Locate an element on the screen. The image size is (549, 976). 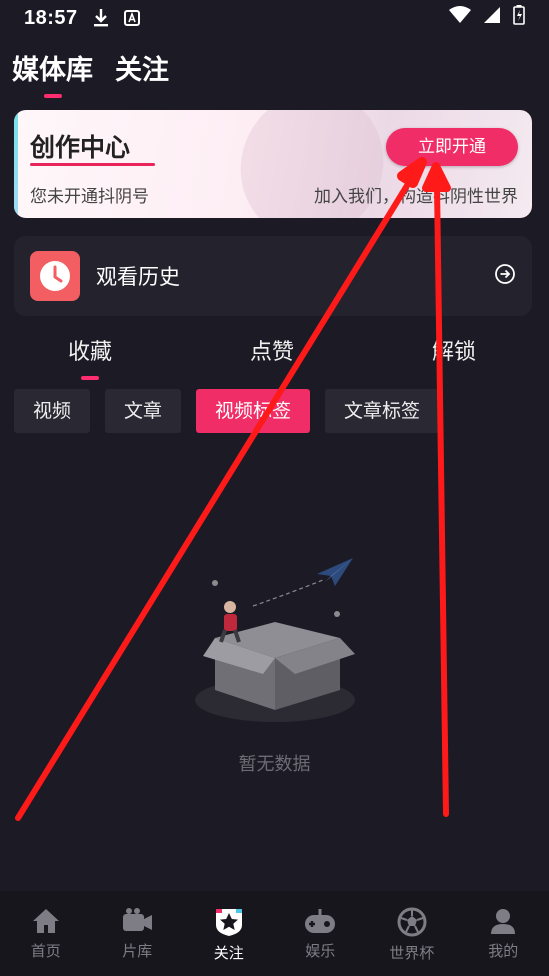
bottom-navigation: 首页 片库 关注 娱乐 世界杯 我的 is located at coordinates (274, 933).